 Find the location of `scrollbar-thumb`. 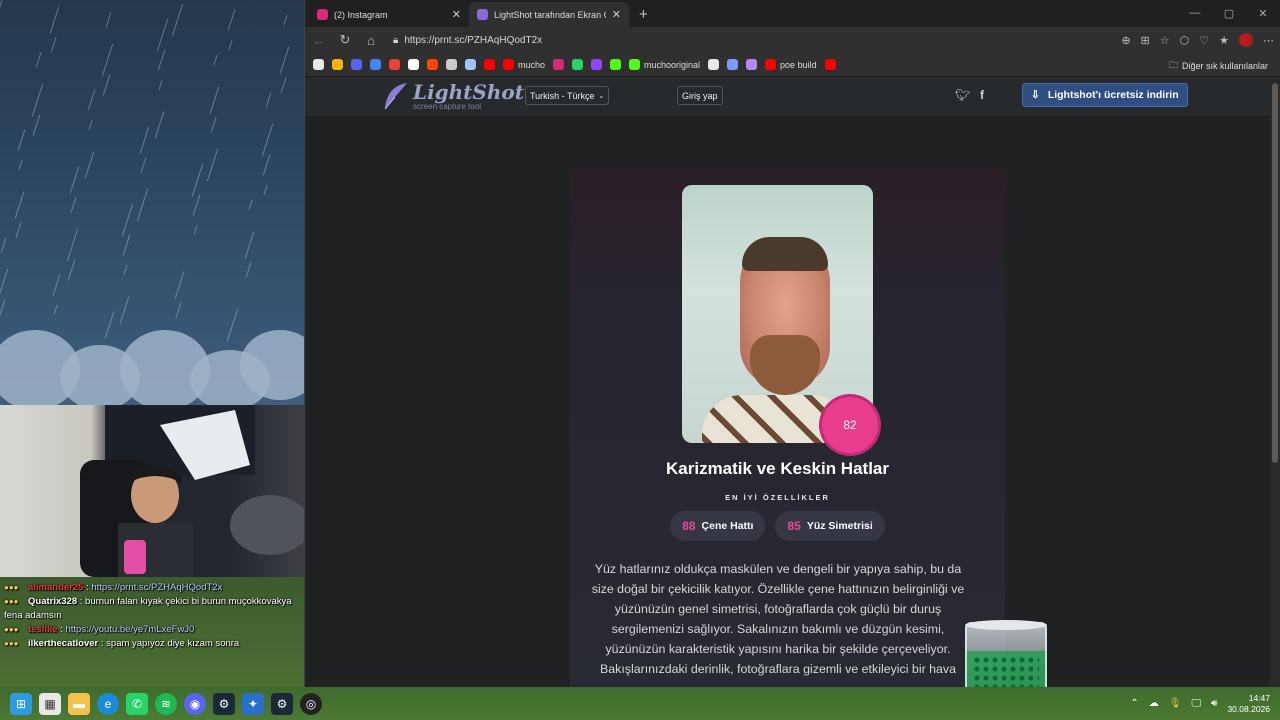

scrollbar-thumb is located at coordinates (1275, 273).